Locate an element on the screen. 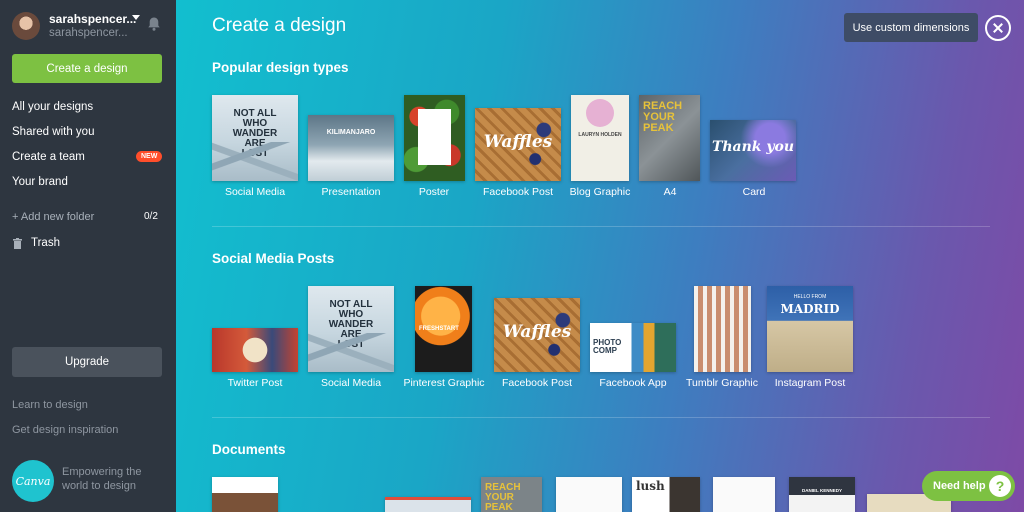 The width and height of the screenshot is (1024, 512). label-poster: Poster is located at coordinates (434, 192).